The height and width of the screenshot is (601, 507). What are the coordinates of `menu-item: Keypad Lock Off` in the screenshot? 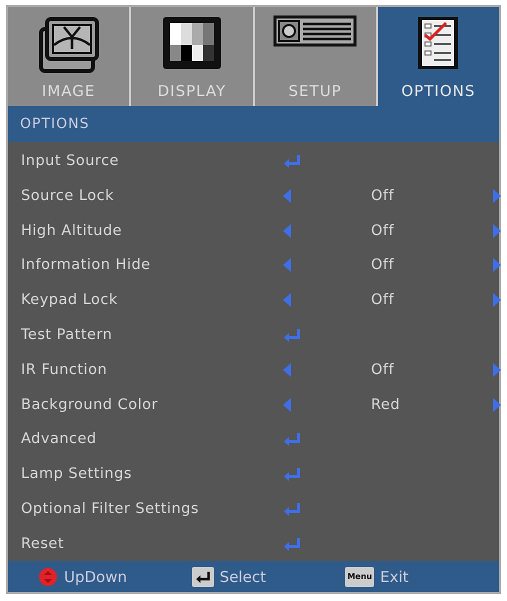 It's located at (253, 300).